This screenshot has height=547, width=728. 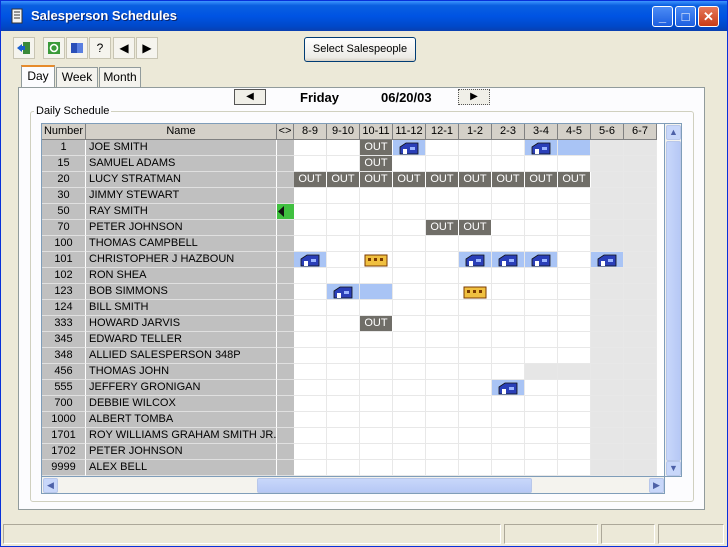 I want to click on next-icon: ▶, so click(x=147, y=48).